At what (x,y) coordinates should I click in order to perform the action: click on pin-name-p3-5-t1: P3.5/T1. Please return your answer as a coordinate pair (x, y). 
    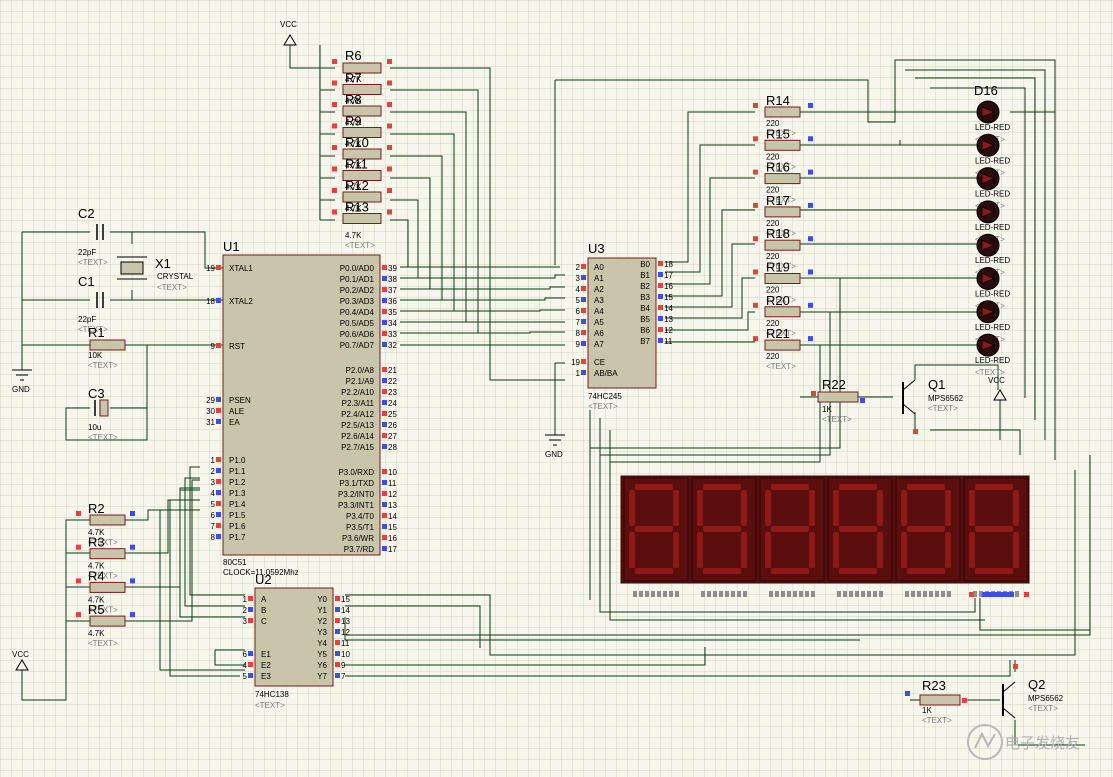
    Looking at the image, I should click on (360, 527).